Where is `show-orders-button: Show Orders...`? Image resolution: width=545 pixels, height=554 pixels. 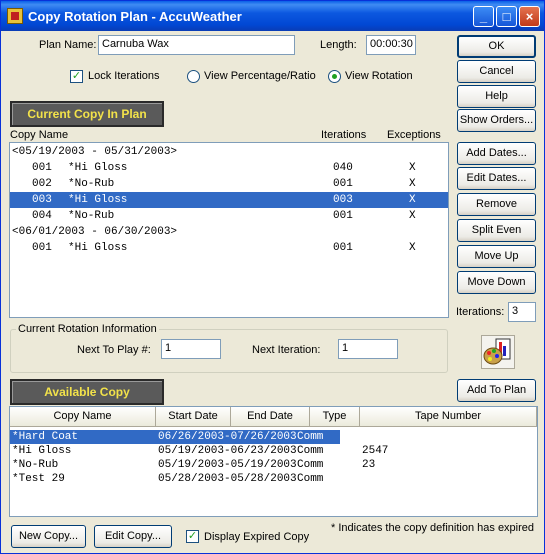 show-orders-button: Show Orders... is located at coordinates (496, 120).